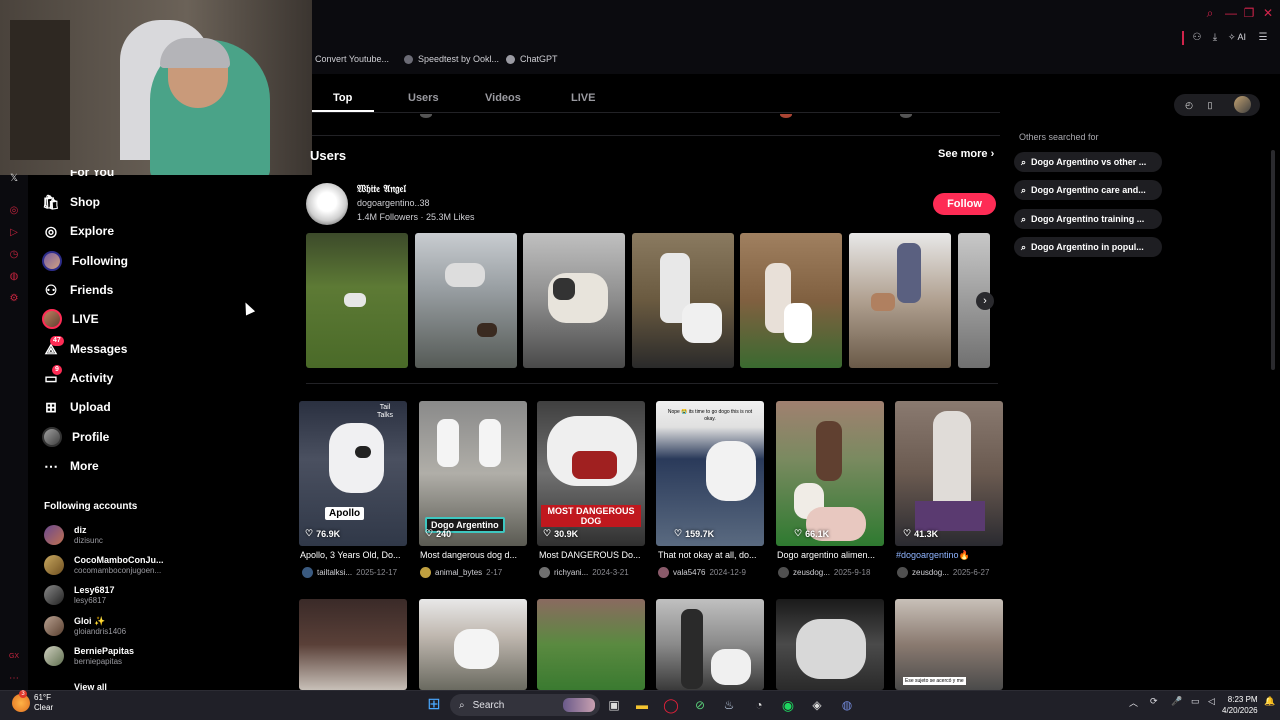 Image resolution: width=1280 pixels, height=720 pixels. I want to click on video-title: #dogoargentino🔥, so click(952, 555).